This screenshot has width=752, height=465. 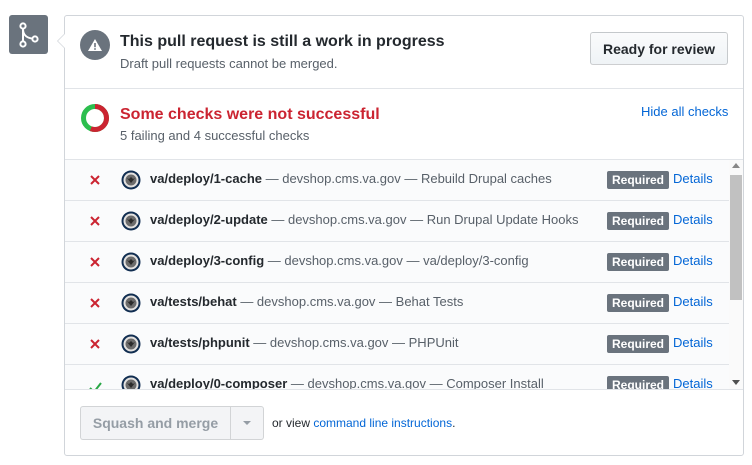 I want to click on check-name: va/tests/phpunit, so click(x=200, y=342).